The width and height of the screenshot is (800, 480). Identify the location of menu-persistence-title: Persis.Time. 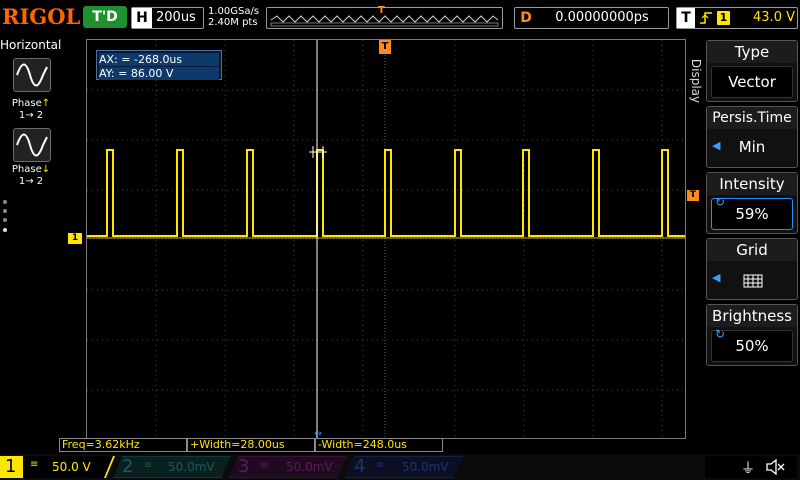
(752, 118).